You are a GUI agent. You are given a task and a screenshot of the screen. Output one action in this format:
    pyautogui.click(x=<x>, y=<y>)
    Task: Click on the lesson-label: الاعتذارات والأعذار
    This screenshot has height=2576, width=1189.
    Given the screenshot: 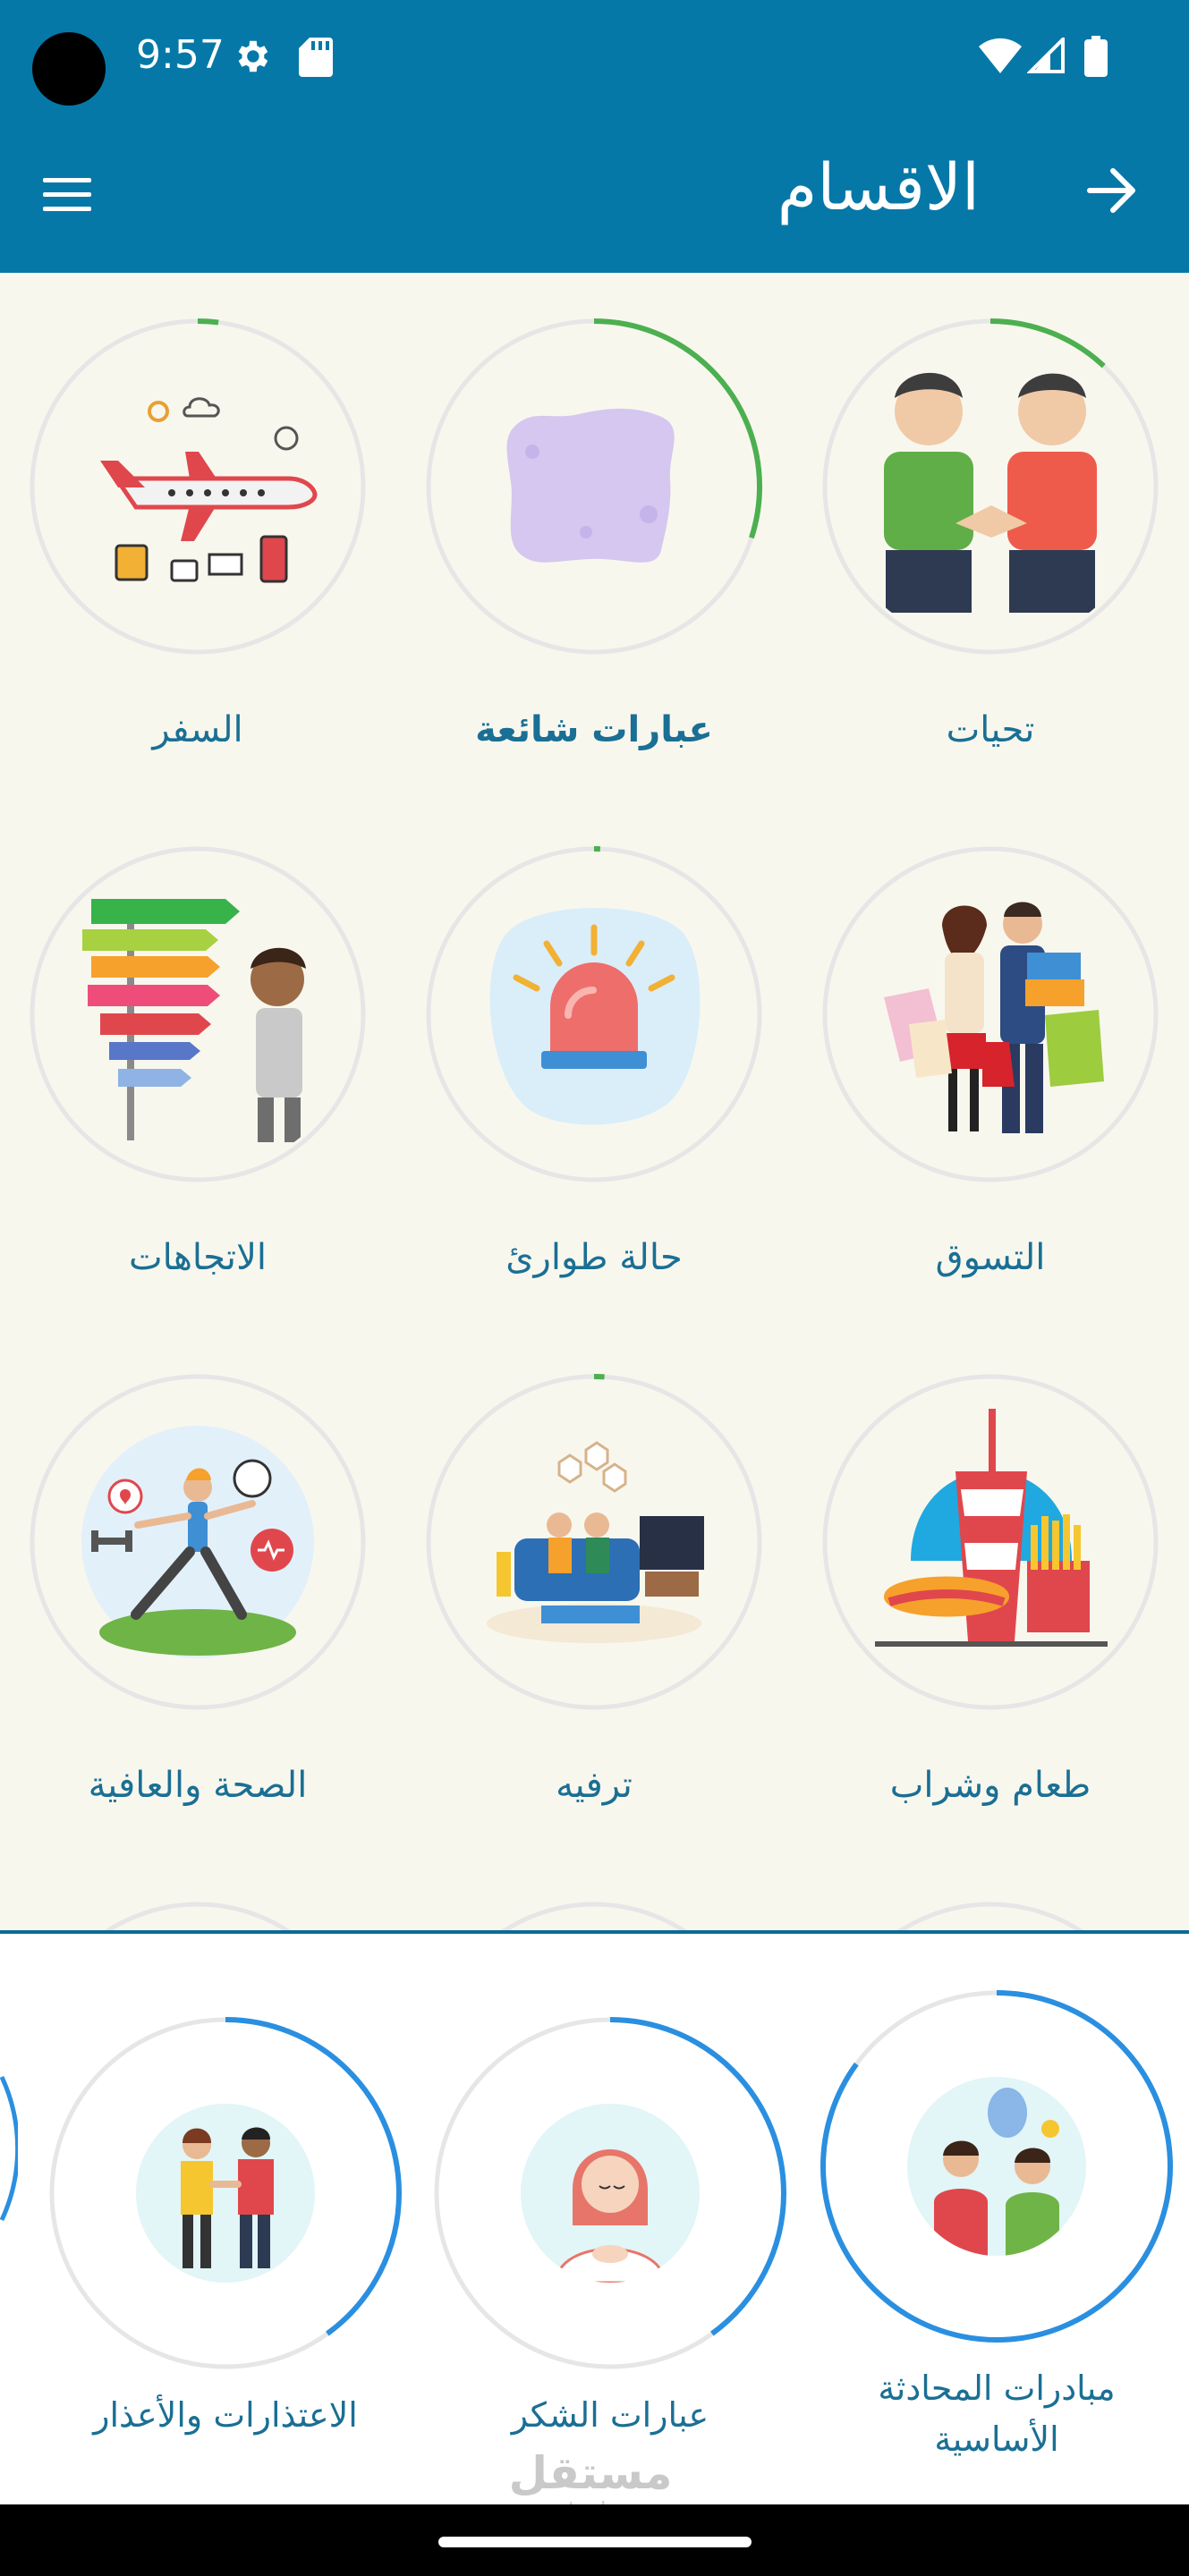 What is the action you would take?
    pyautogui.click(x=225, y=2415)
    